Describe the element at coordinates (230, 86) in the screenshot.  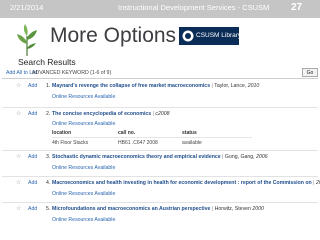
I see `result-author: Taylor, Lance,` at that location.